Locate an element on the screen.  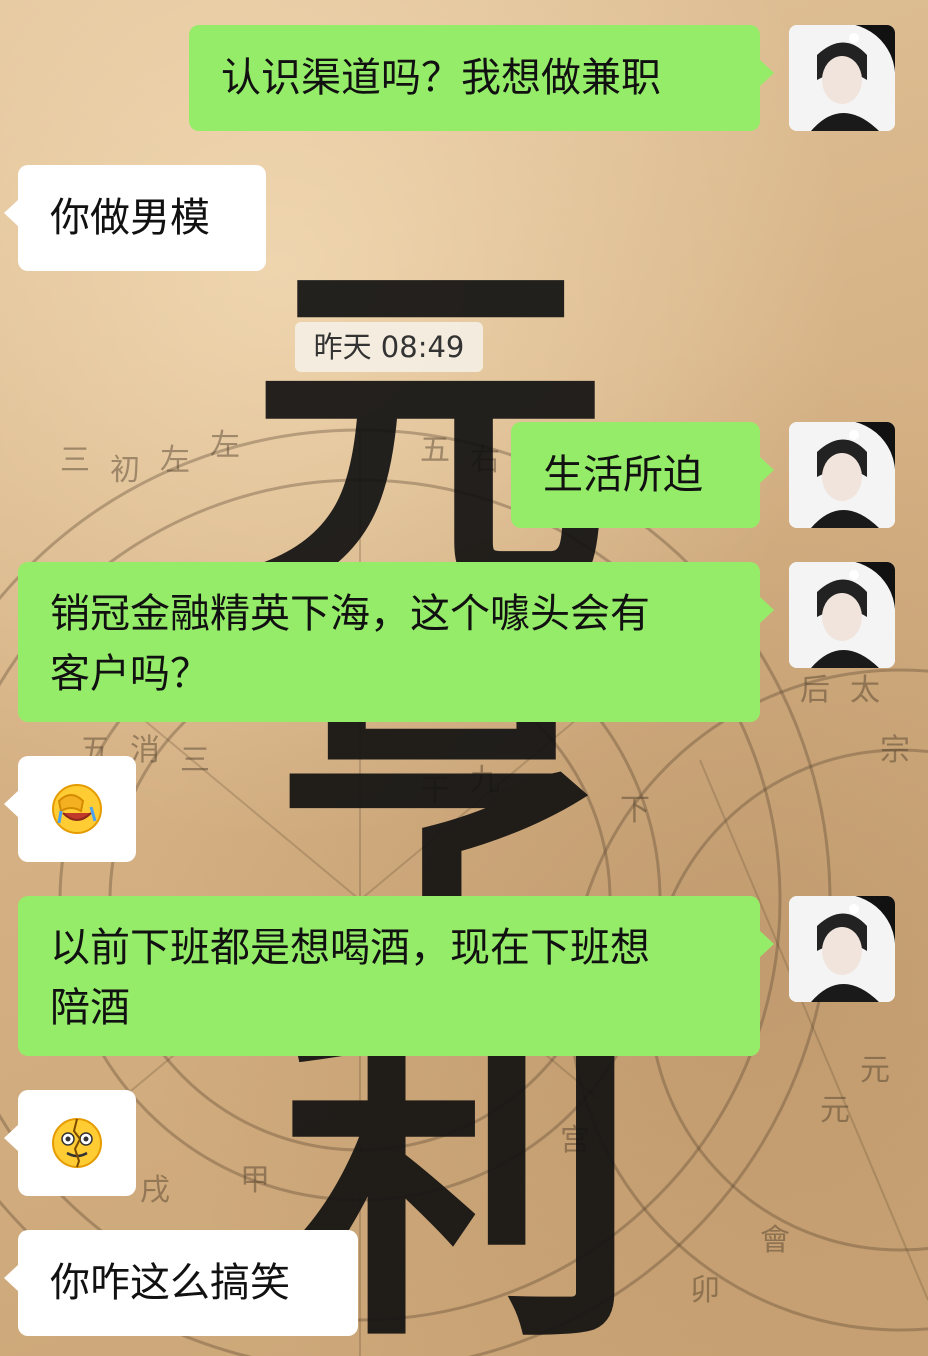
message-text-line-1: 以前下班都是想喝酒，现在下班想 is located at coordinates (350, 948).